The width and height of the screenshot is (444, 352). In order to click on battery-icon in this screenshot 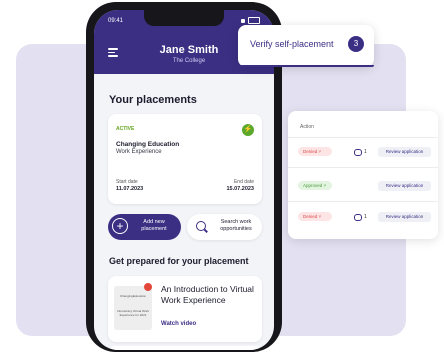, I will do `click(254, 20)`.